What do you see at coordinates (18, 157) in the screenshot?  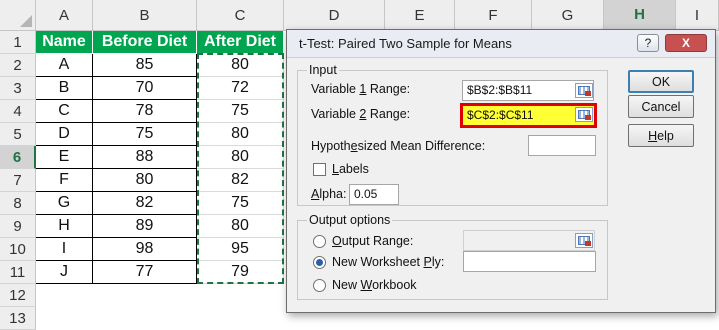 I see `row-header-6: 6` at bounding box center [18, 157].